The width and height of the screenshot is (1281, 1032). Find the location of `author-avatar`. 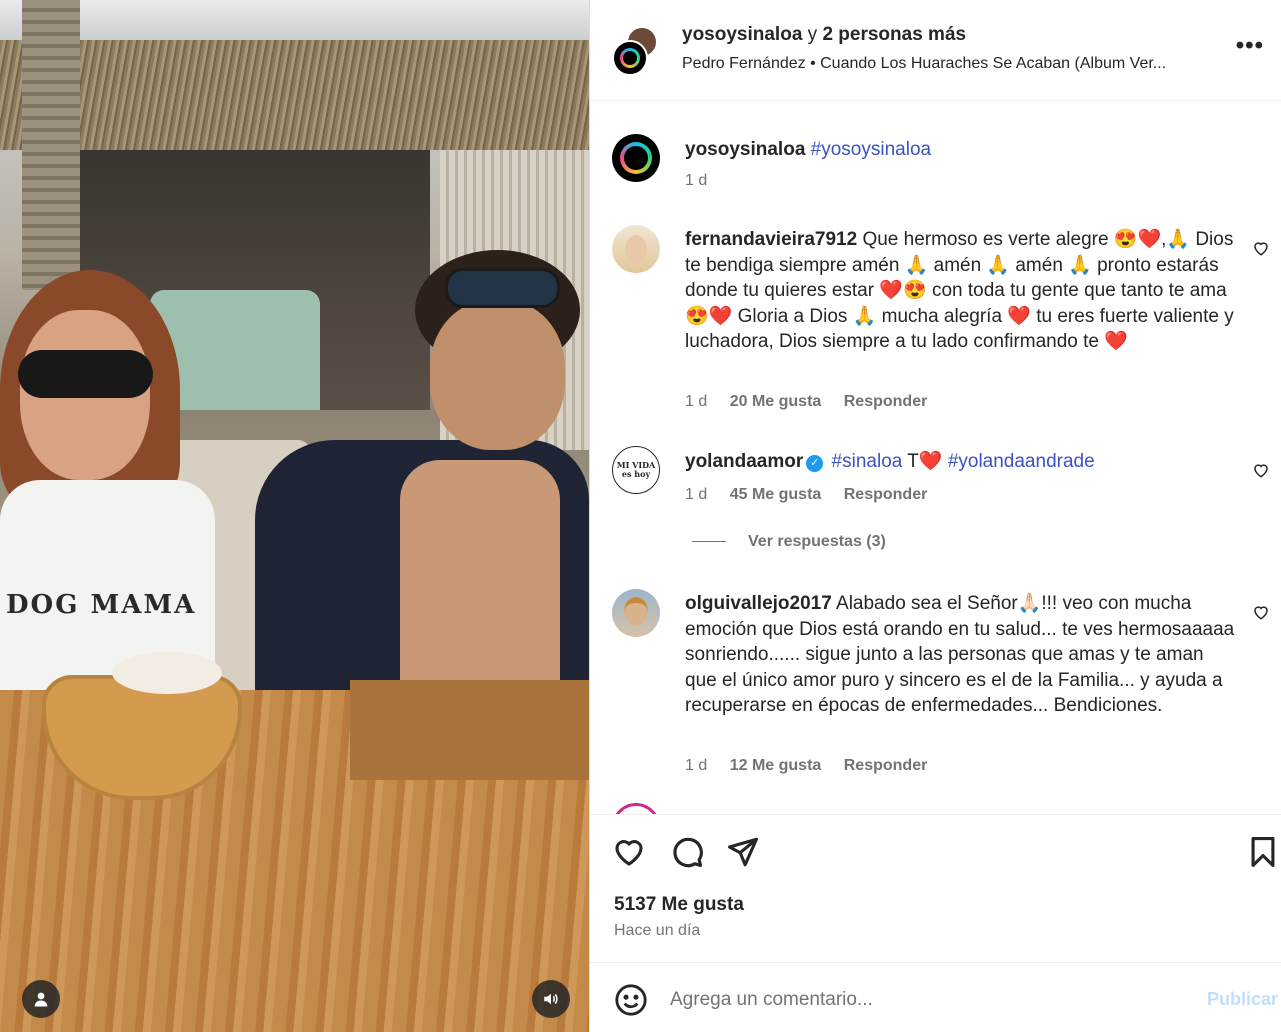

author-avatar is located at coordinates (630, 58).